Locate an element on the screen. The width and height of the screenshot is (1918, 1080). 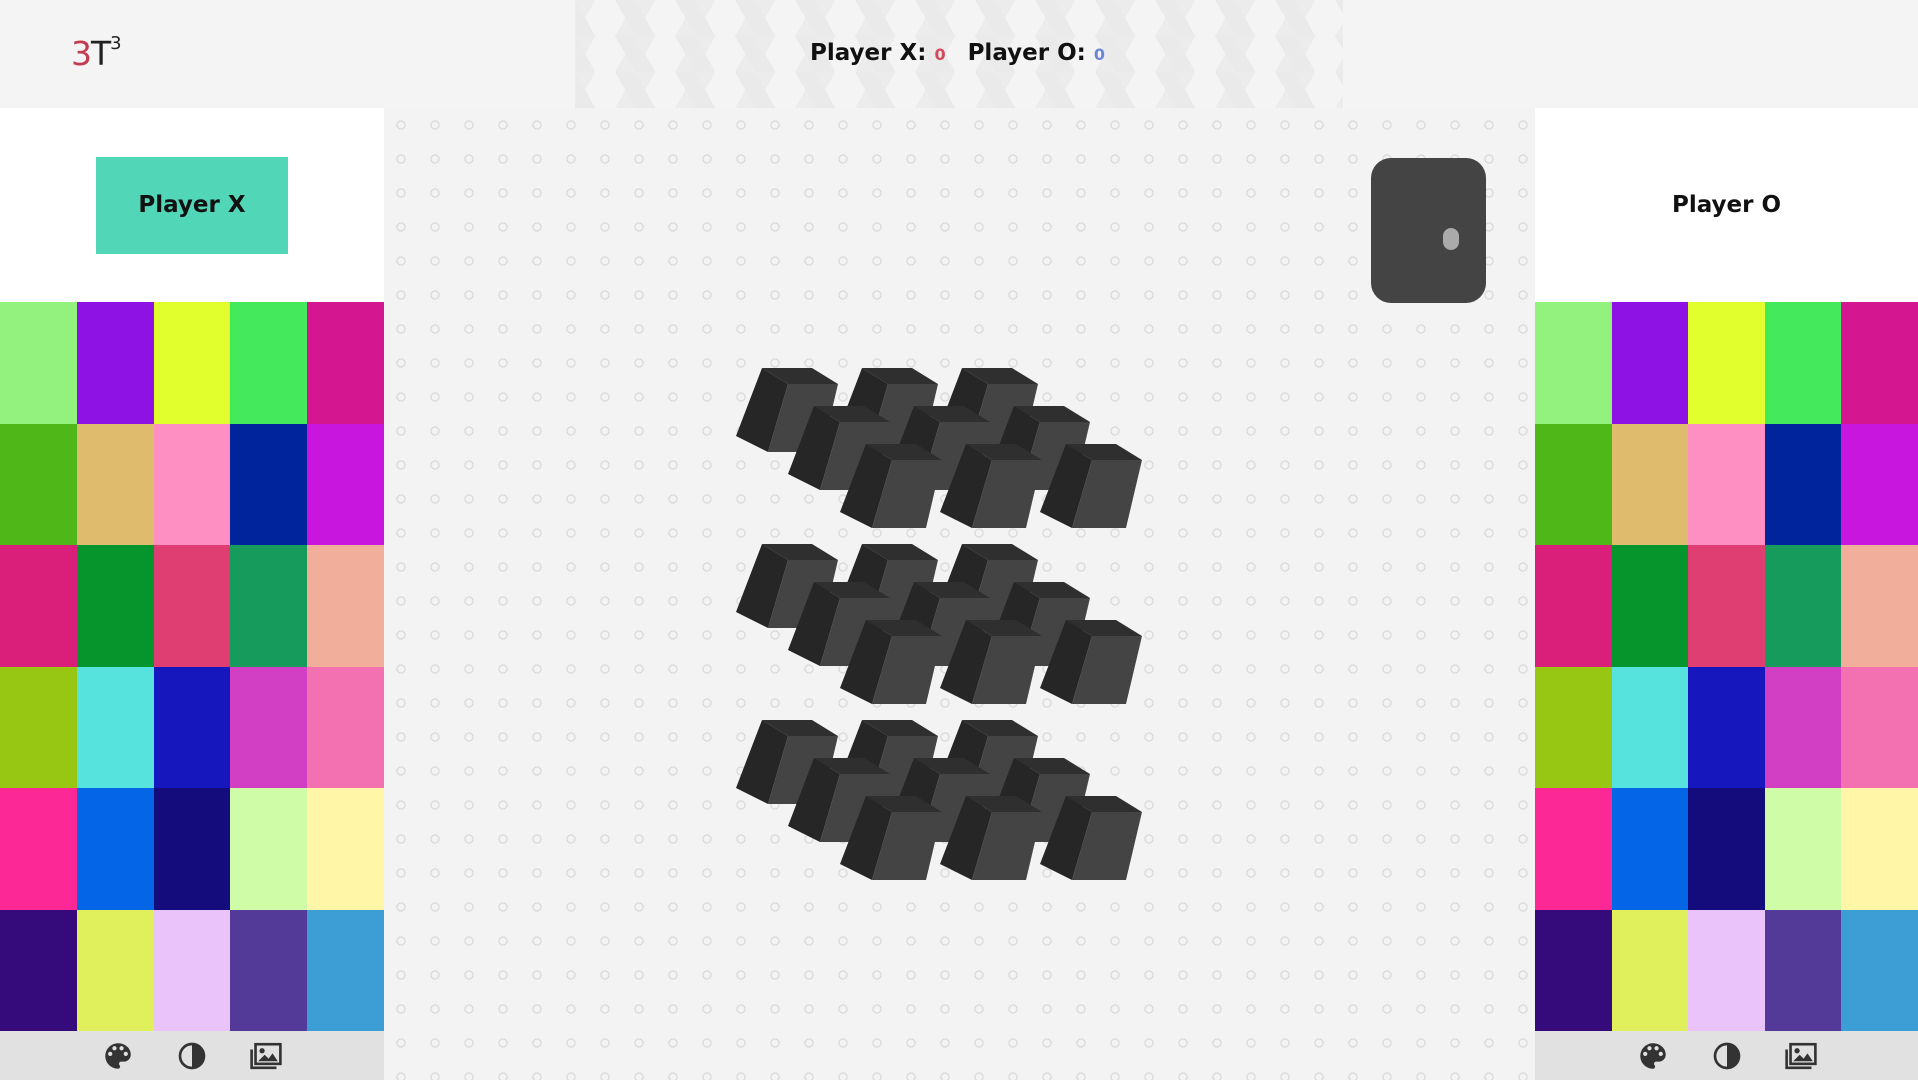
scoreboard: Player X: 0 Player O: 0 is located at coordinates (957, 53).